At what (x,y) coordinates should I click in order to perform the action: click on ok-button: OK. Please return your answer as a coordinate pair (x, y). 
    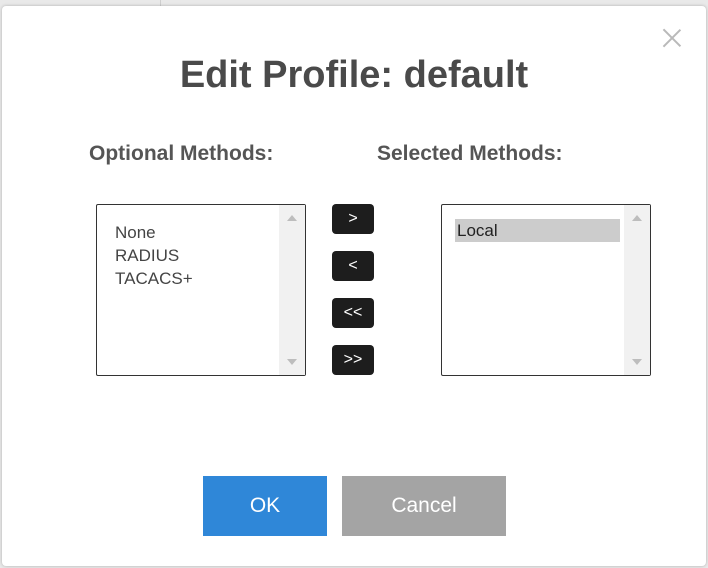
    Looking at the image, I should click on (265, 506).